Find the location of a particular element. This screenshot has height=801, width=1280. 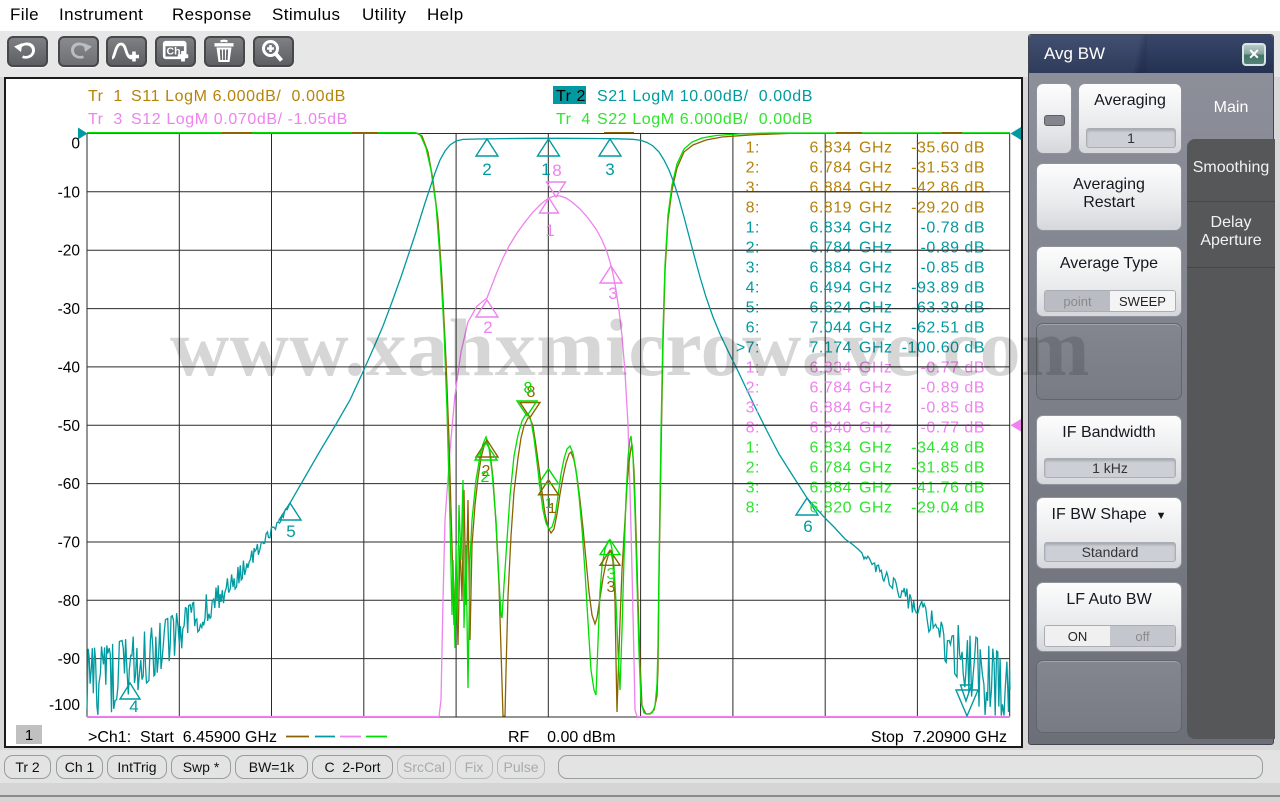

svg-text: Tr 2 is located at coordinates (571, 96).